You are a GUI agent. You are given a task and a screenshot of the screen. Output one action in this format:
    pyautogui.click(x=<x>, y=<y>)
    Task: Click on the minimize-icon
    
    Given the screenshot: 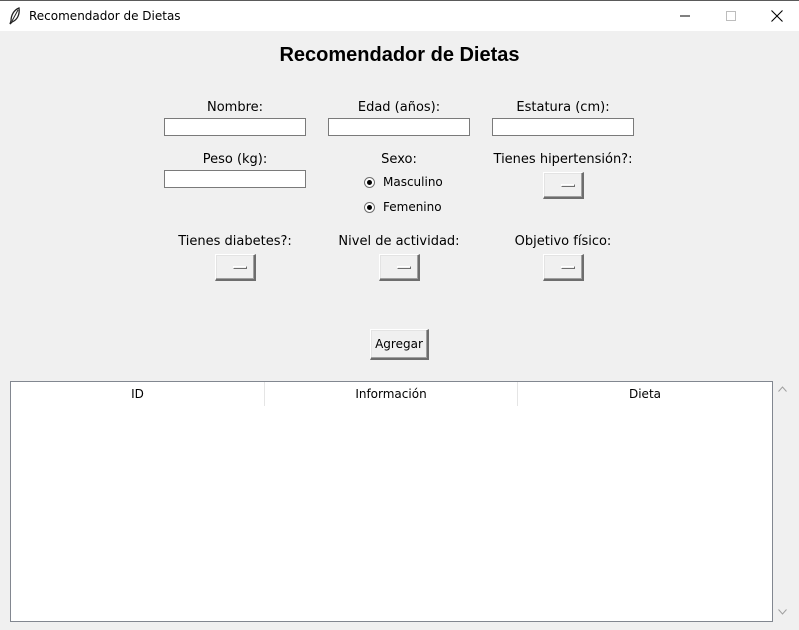 What is the action you would take?
    pyautogui.click(x=685, y=16)
    